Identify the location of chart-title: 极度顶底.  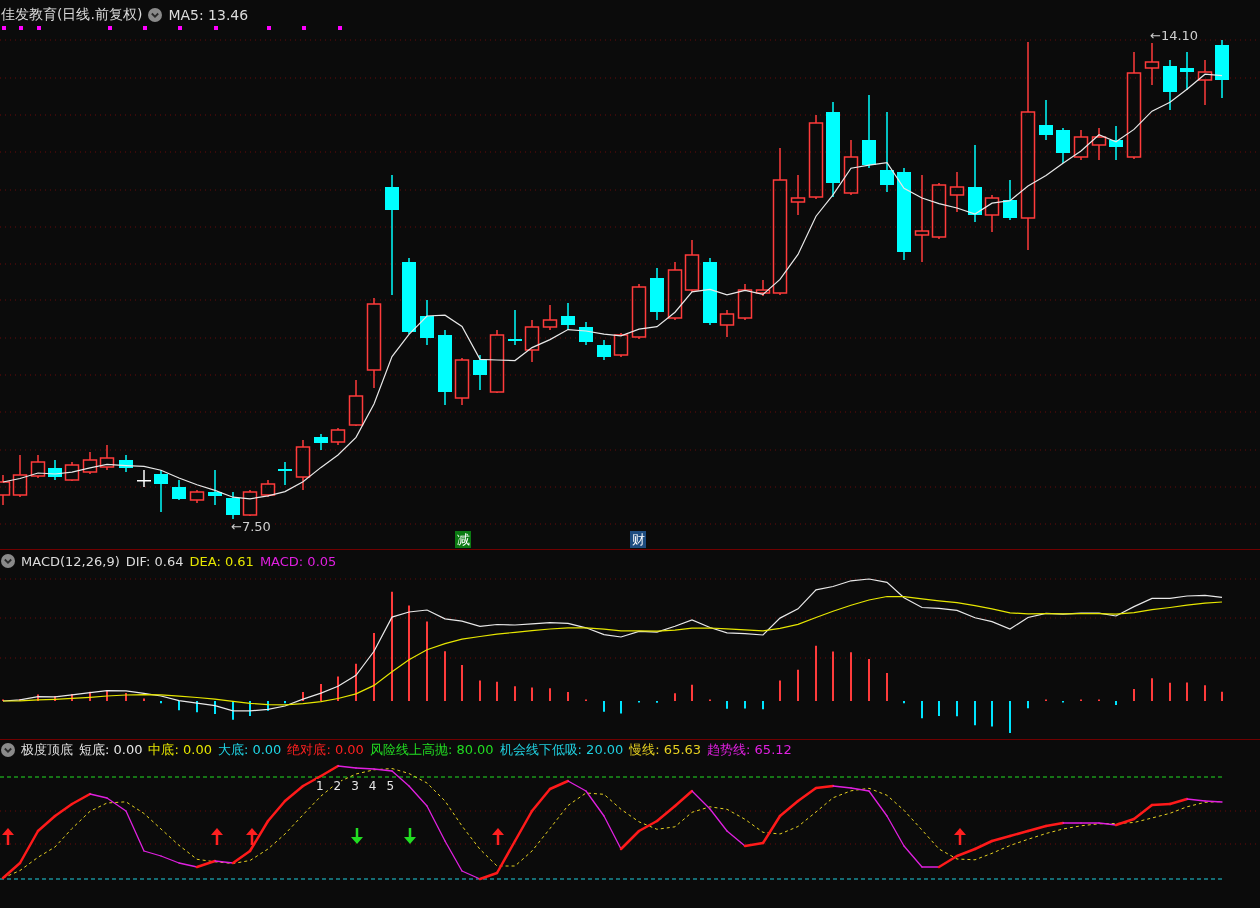
(47, 750).